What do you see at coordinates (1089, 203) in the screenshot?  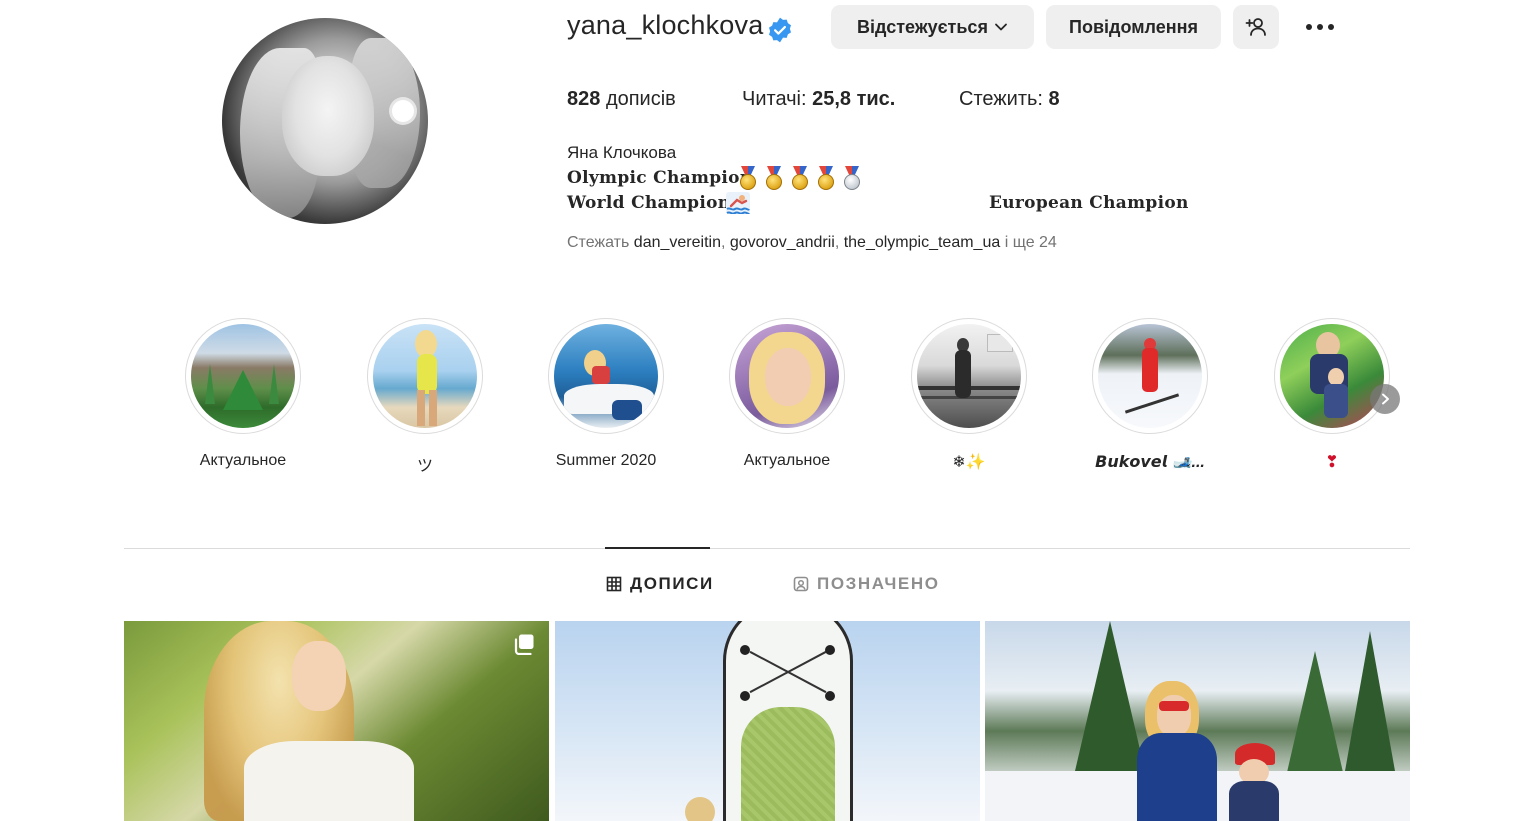 I see `bio-line-european: European Champion` at bounding box center [1089, 203].